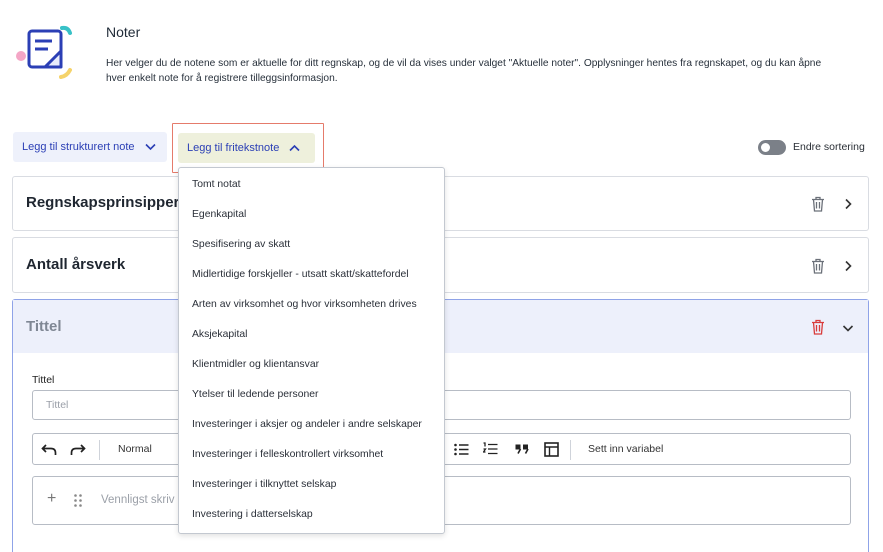 This screenshot has width=883, height=552. What do you see at coordinates (219, 334) in the screenshot?
I see `dropdown-item: Aksjekapital` at bounding box center [219, 334].